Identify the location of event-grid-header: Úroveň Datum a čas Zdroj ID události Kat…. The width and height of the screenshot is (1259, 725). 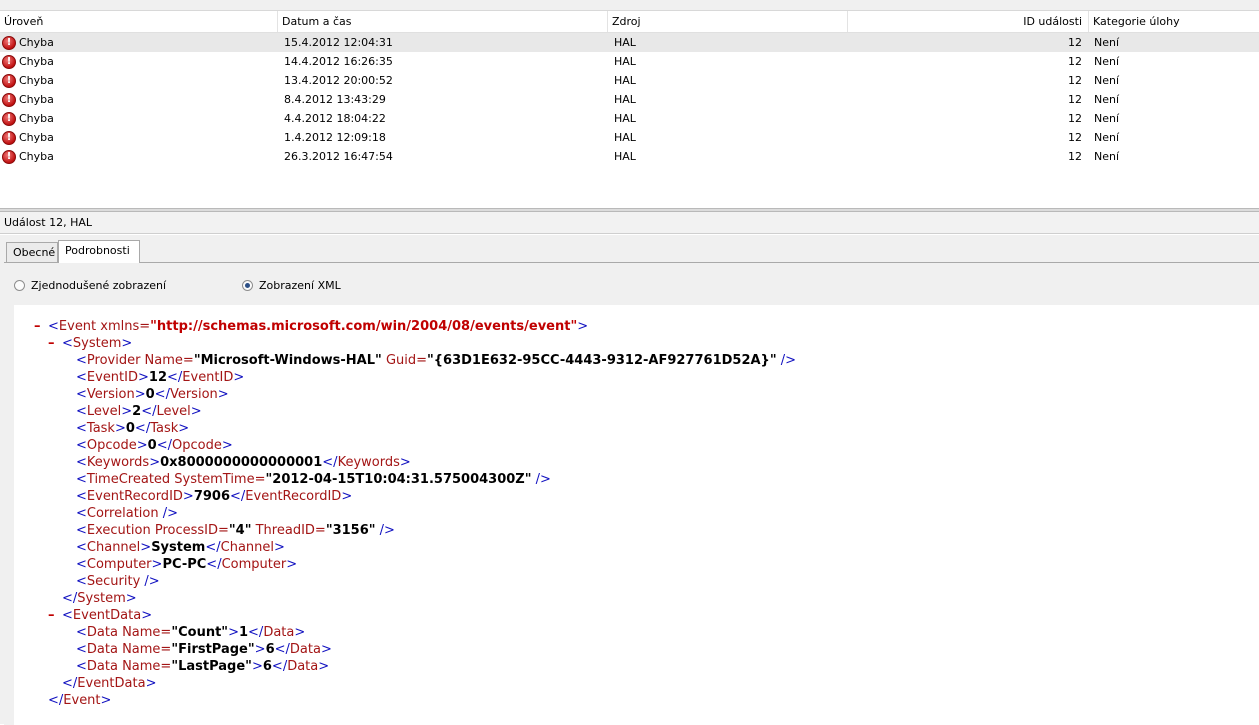
(629, 22).